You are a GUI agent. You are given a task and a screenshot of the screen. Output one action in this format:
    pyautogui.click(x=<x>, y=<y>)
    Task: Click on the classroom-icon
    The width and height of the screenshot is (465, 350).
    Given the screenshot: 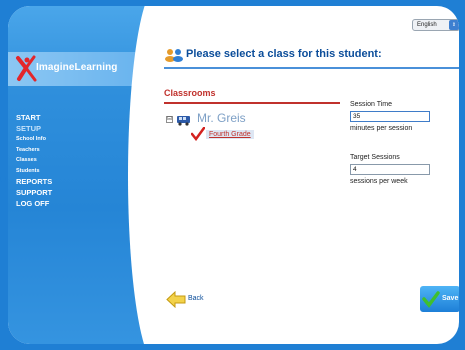 What is the action you would take?
    pyautogui.click(x=183, y=121)
    